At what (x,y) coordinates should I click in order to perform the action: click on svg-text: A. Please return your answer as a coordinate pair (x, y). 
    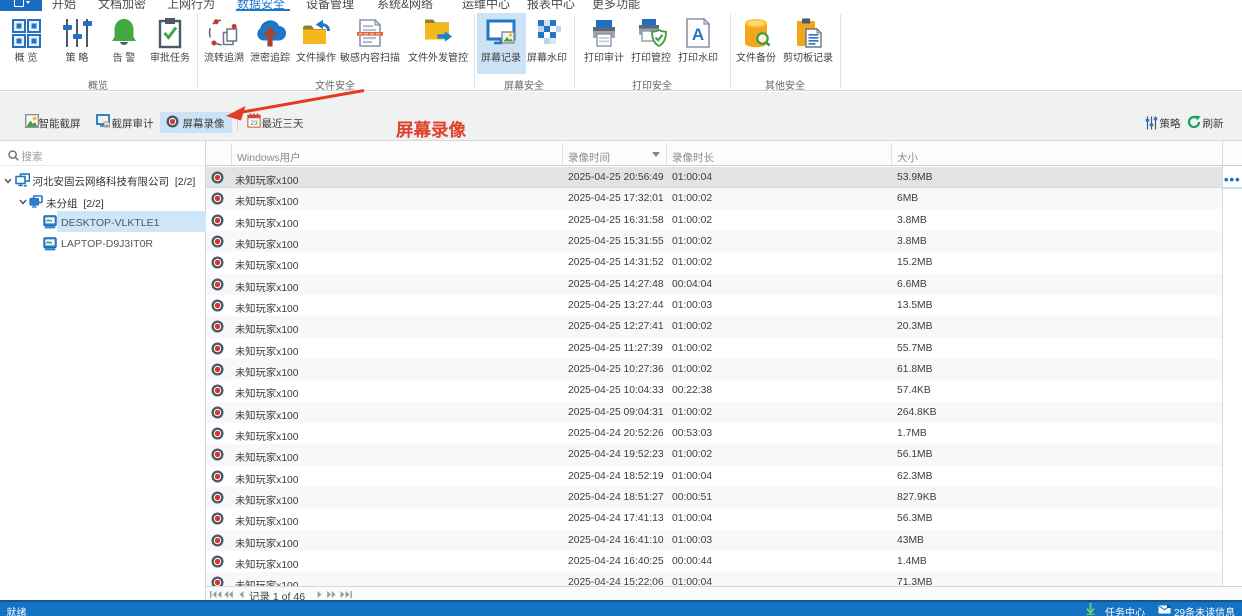
    Looking at the image, I should click on (698, 34).